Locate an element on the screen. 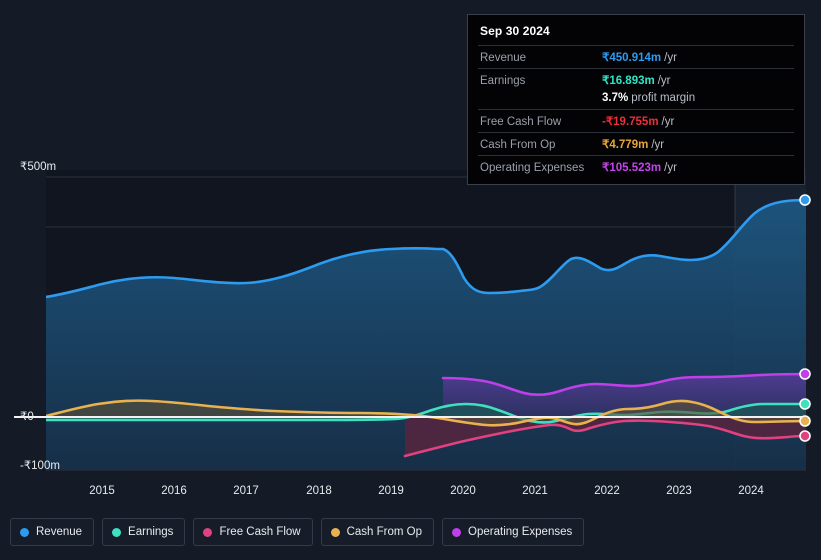  tooltip-row-operating-expenses: Operating Expenses ₹105.523m /yr is located at coordinates (636, 166).